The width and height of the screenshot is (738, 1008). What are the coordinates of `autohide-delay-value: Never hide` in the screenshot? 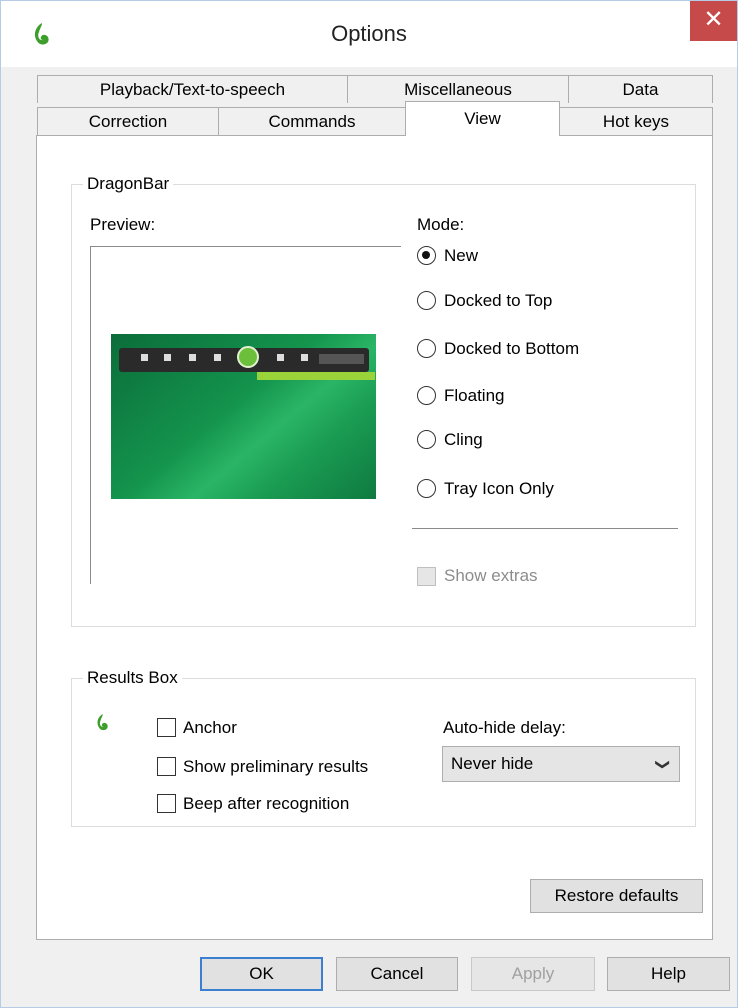 It's located at (492, 763).